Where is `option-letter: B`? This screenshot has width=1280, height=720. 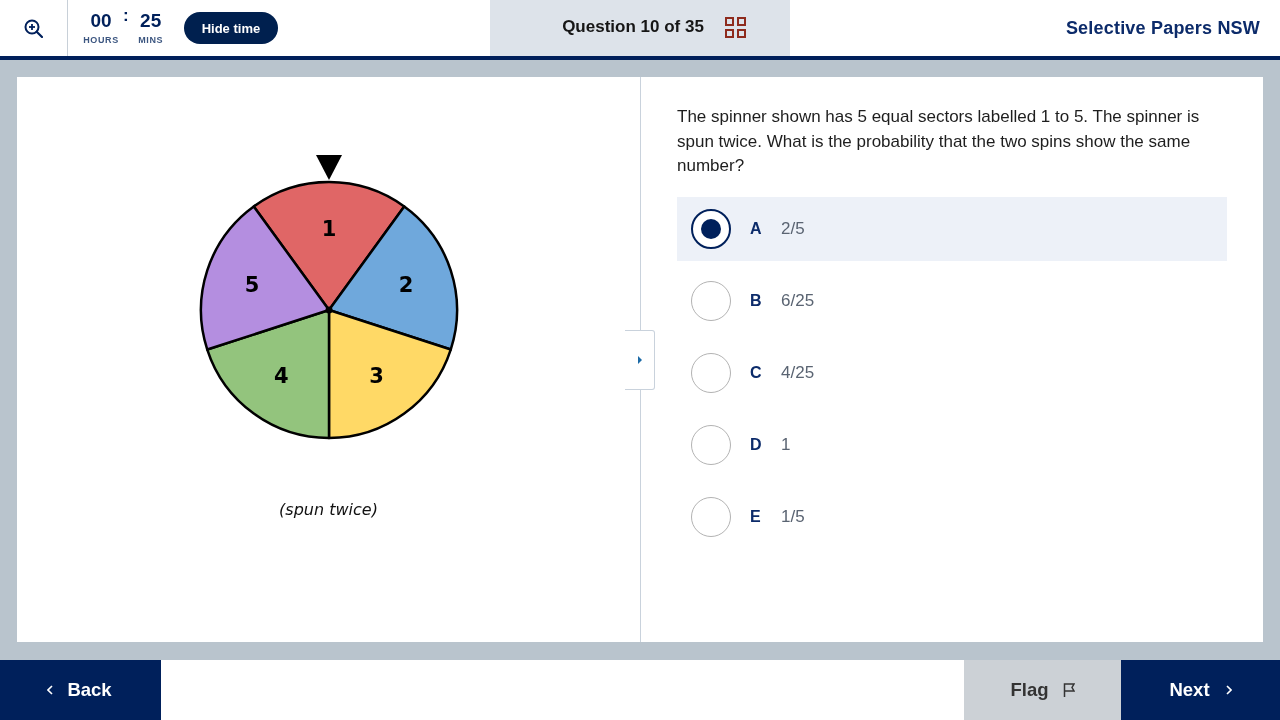
option-letter: B is located at coordinates (756, 300).